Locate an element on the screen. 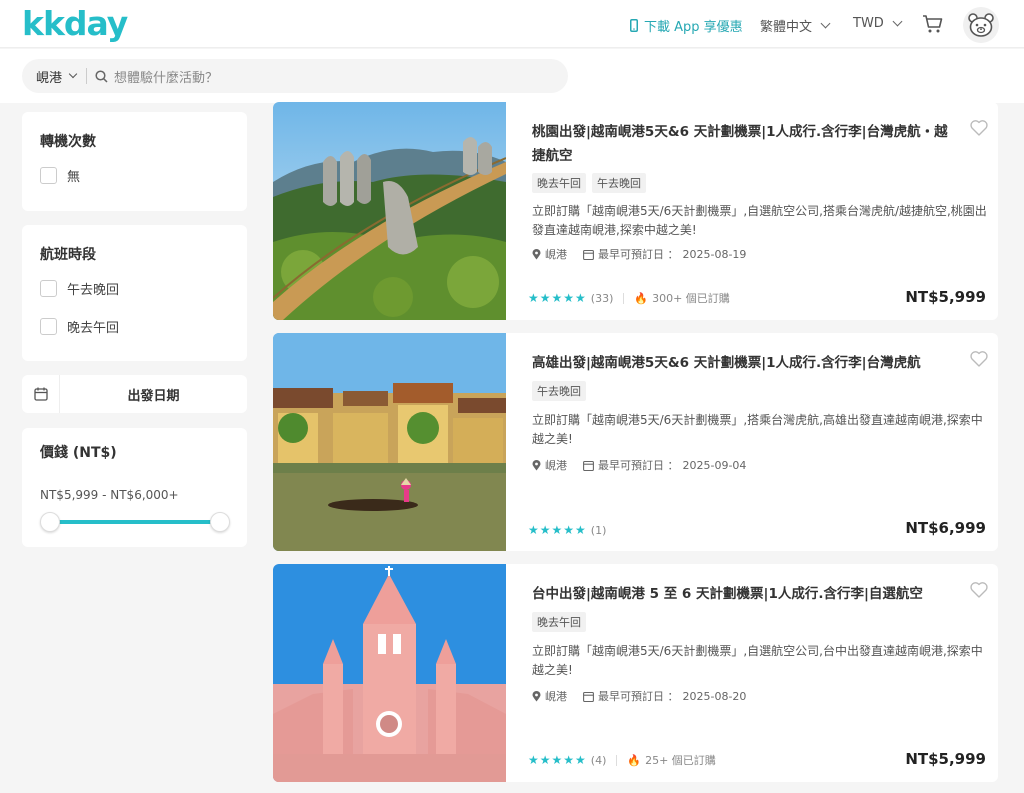 This screenshot has width=1024, height=793. flight-time-title: 航班時段 is located at coordinates (68, 255).